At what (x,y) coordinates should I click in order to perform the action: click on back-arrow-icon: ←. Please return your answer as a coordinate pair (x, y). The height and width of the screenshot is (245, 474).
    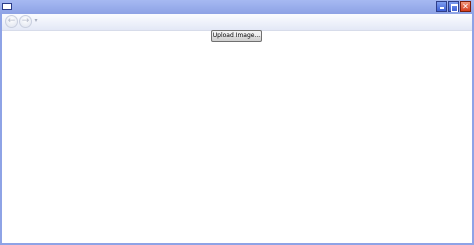
    Looking at the image, I should click on (11, 21).